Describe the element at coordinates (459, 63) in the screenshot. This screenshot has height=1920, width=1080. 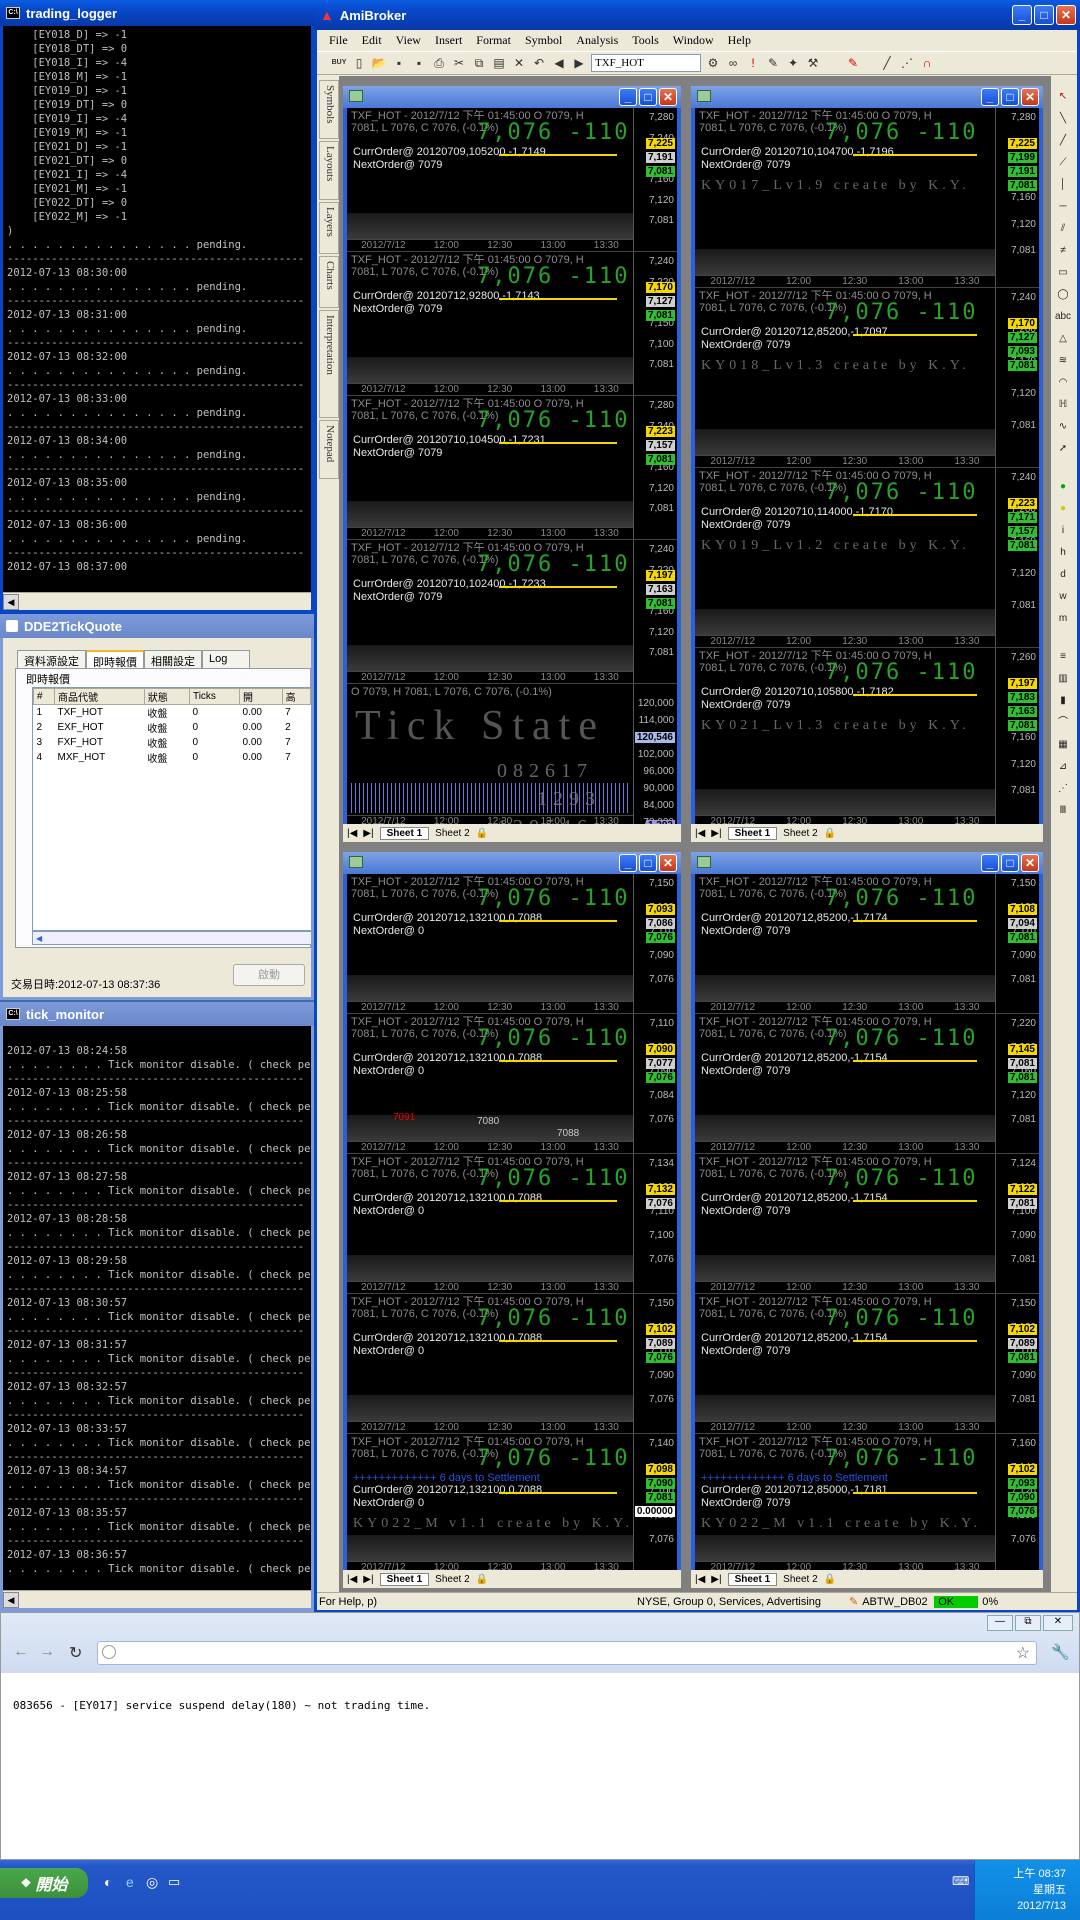
I see `cut-icon: ✂` at that location.